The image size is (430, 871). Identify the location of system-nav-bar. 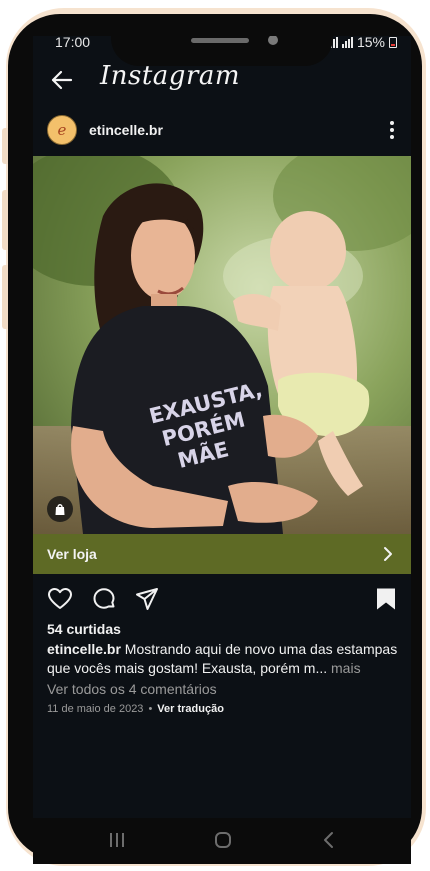
(222, 841).